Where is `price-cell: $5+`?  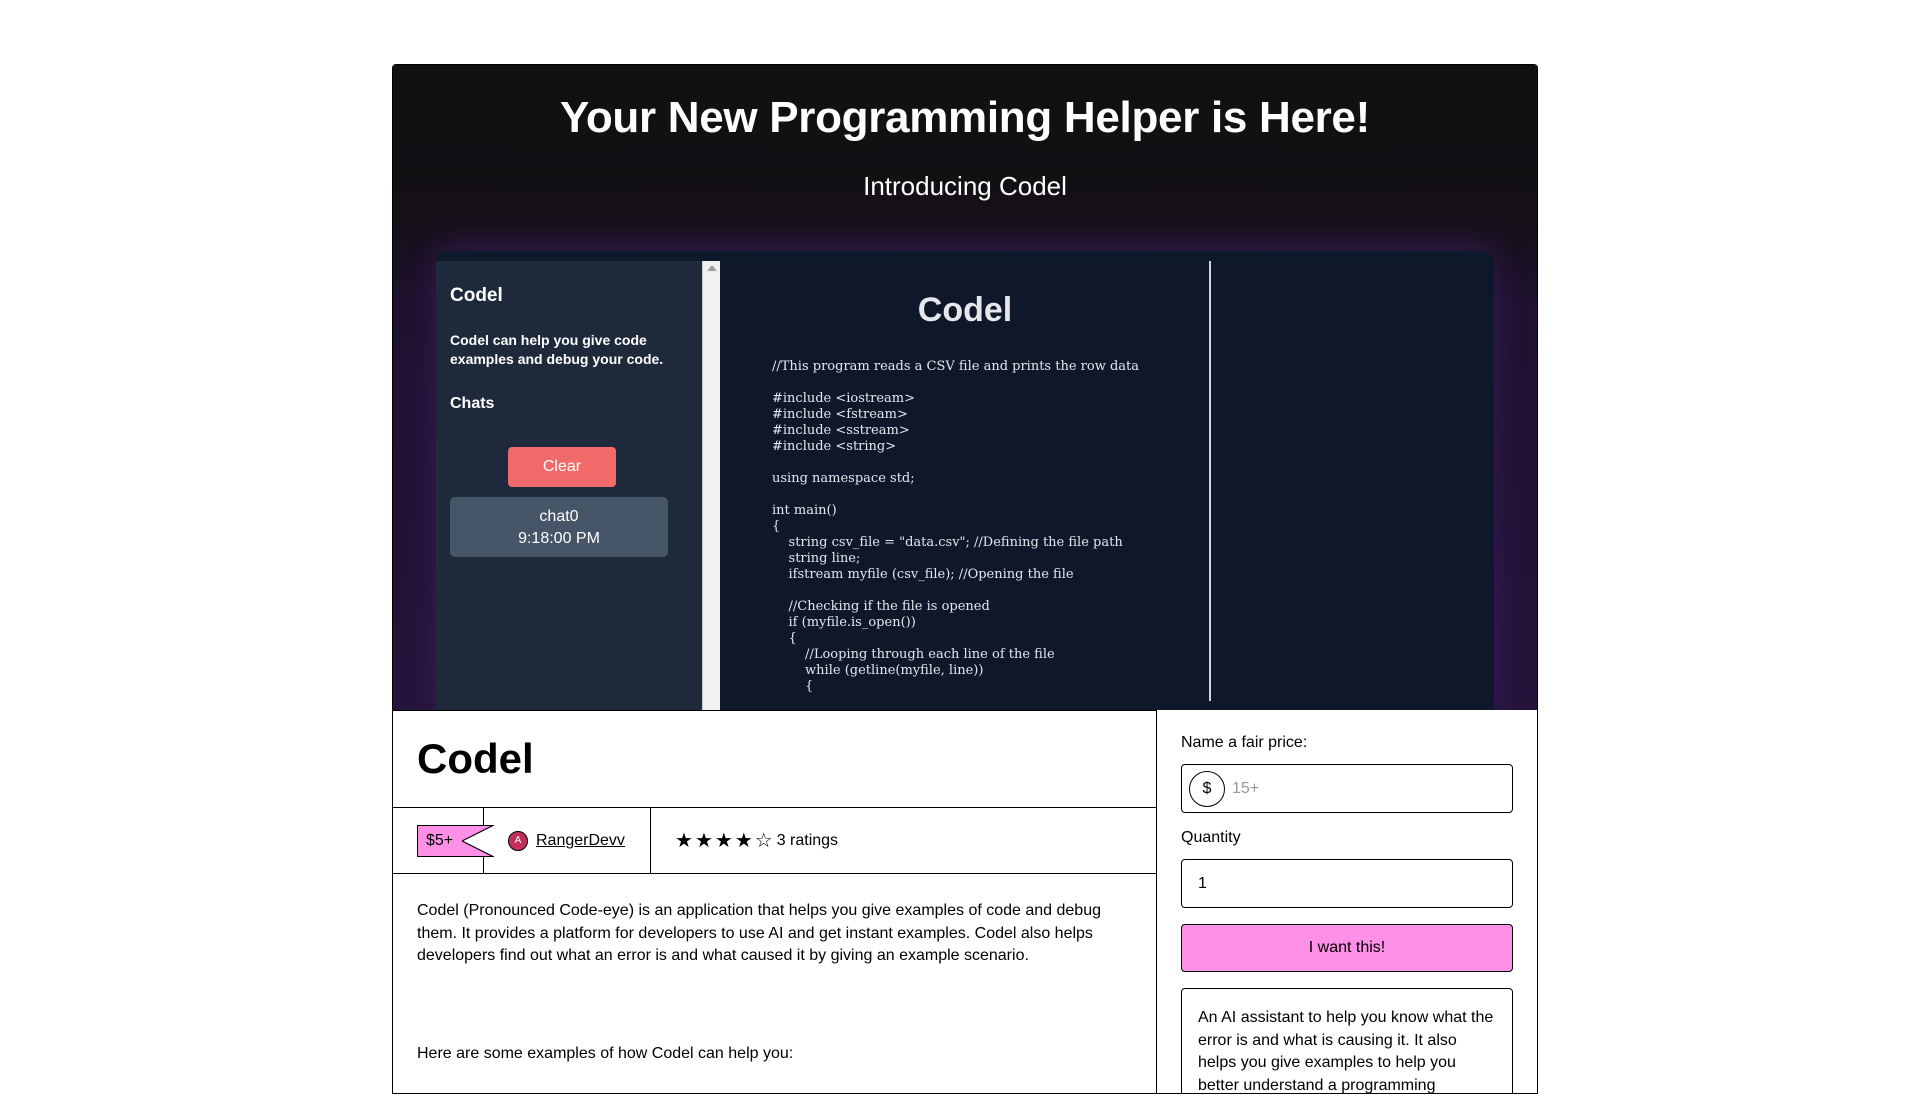 price-cell: $5+ is located at coordinates (444, 840).